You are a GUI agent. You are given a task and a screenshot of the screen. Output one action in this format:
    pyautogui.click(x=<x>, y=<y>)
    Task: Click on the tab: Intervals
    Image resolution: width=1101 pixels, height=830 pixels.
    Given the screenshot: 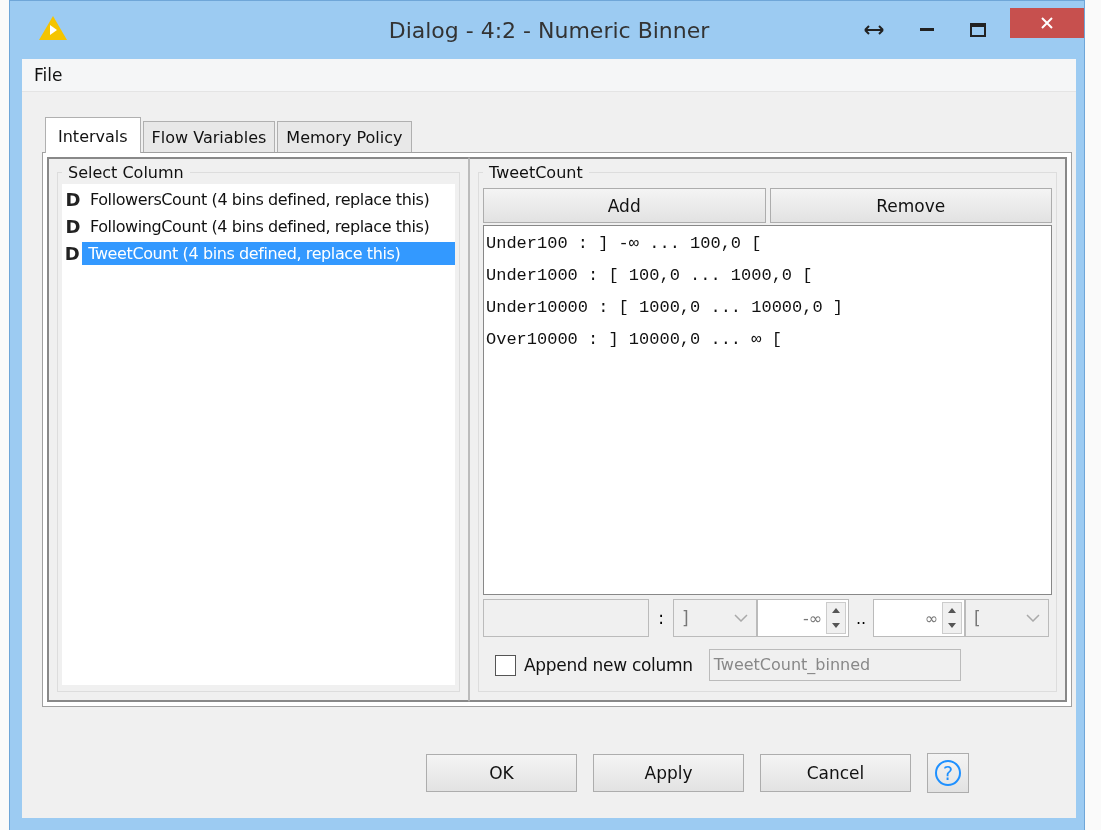 What is the action you would take?
    pyautogui.click(x=93, y=135)
    